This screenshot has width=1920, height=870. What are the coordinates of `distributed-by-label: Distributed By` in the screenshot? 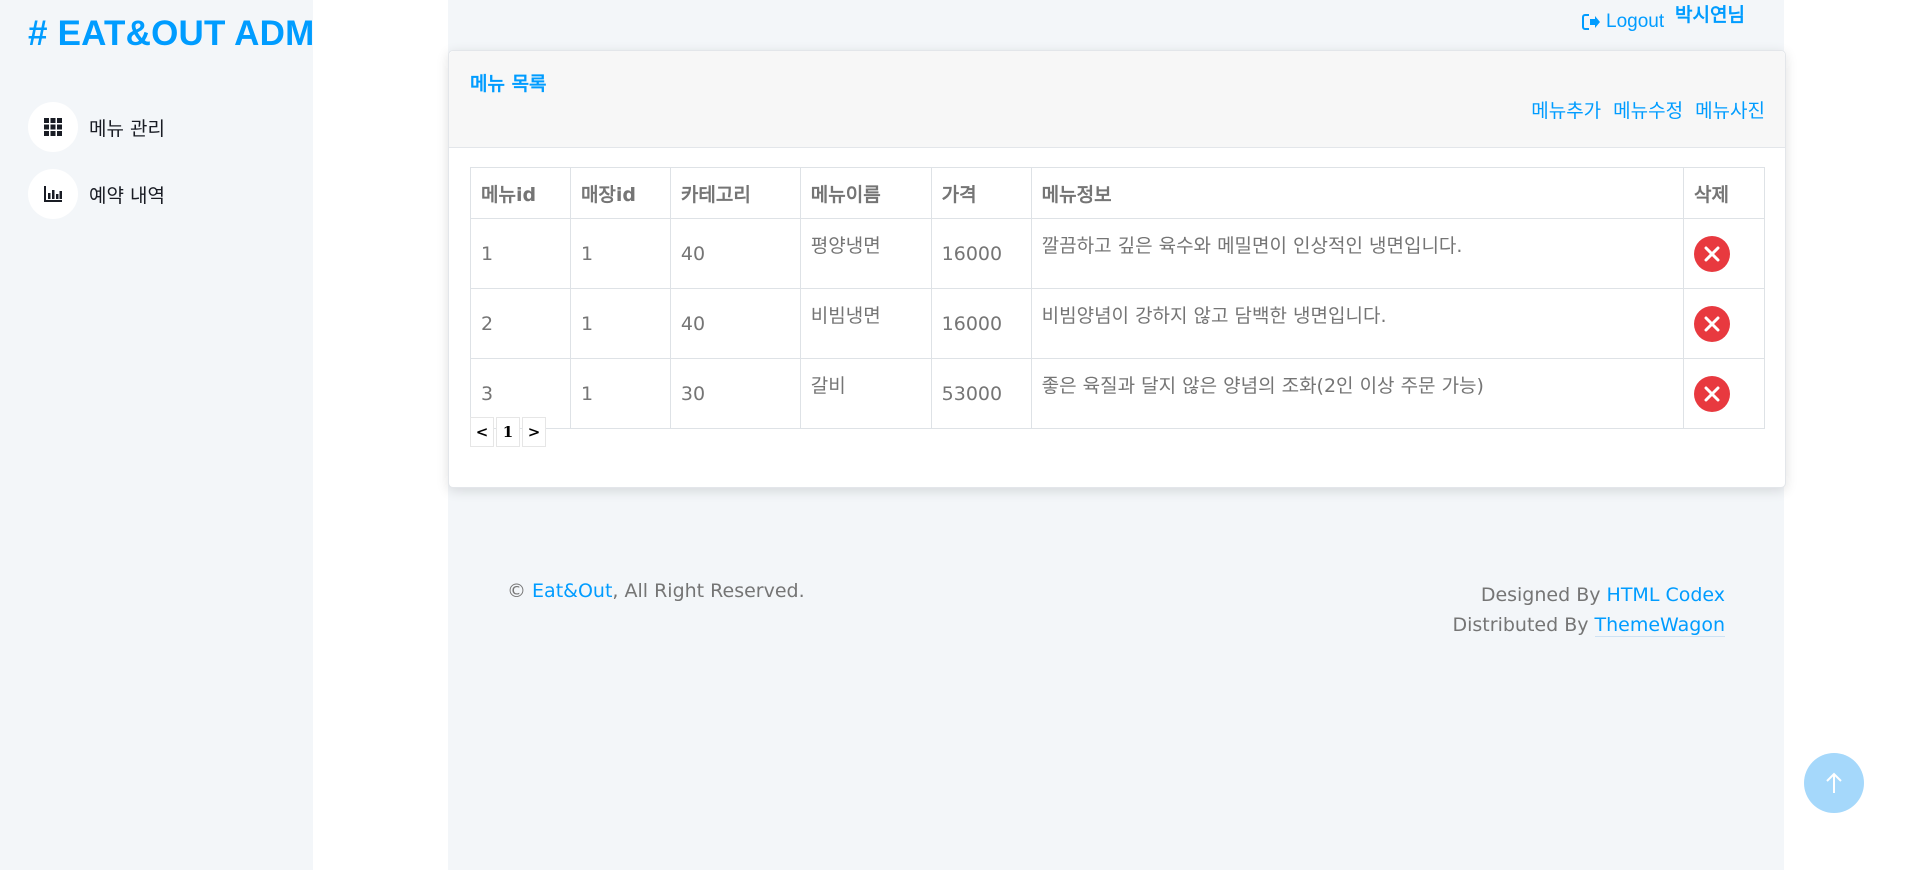 It's located at (1520, 625).